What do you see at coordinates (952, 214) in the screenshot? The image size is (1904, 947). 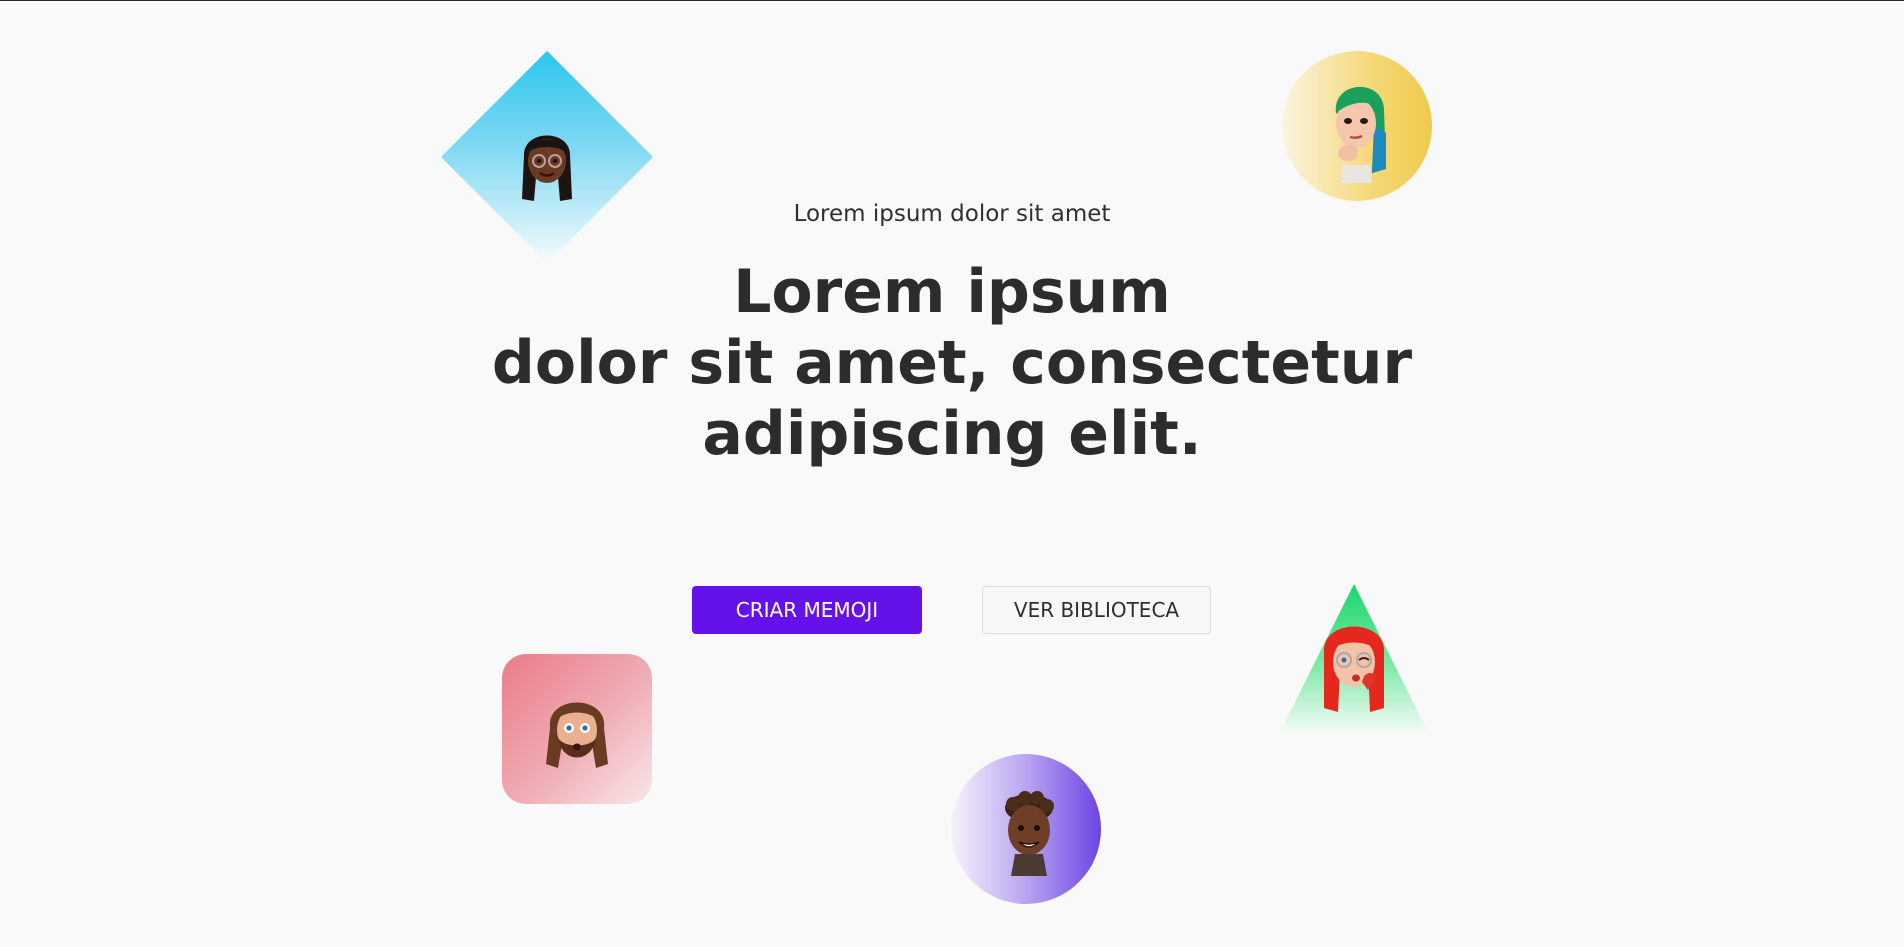 I see `hero-eyebrow: Lorem ipsum dolor sit amet` at bounding box center [952, 214].